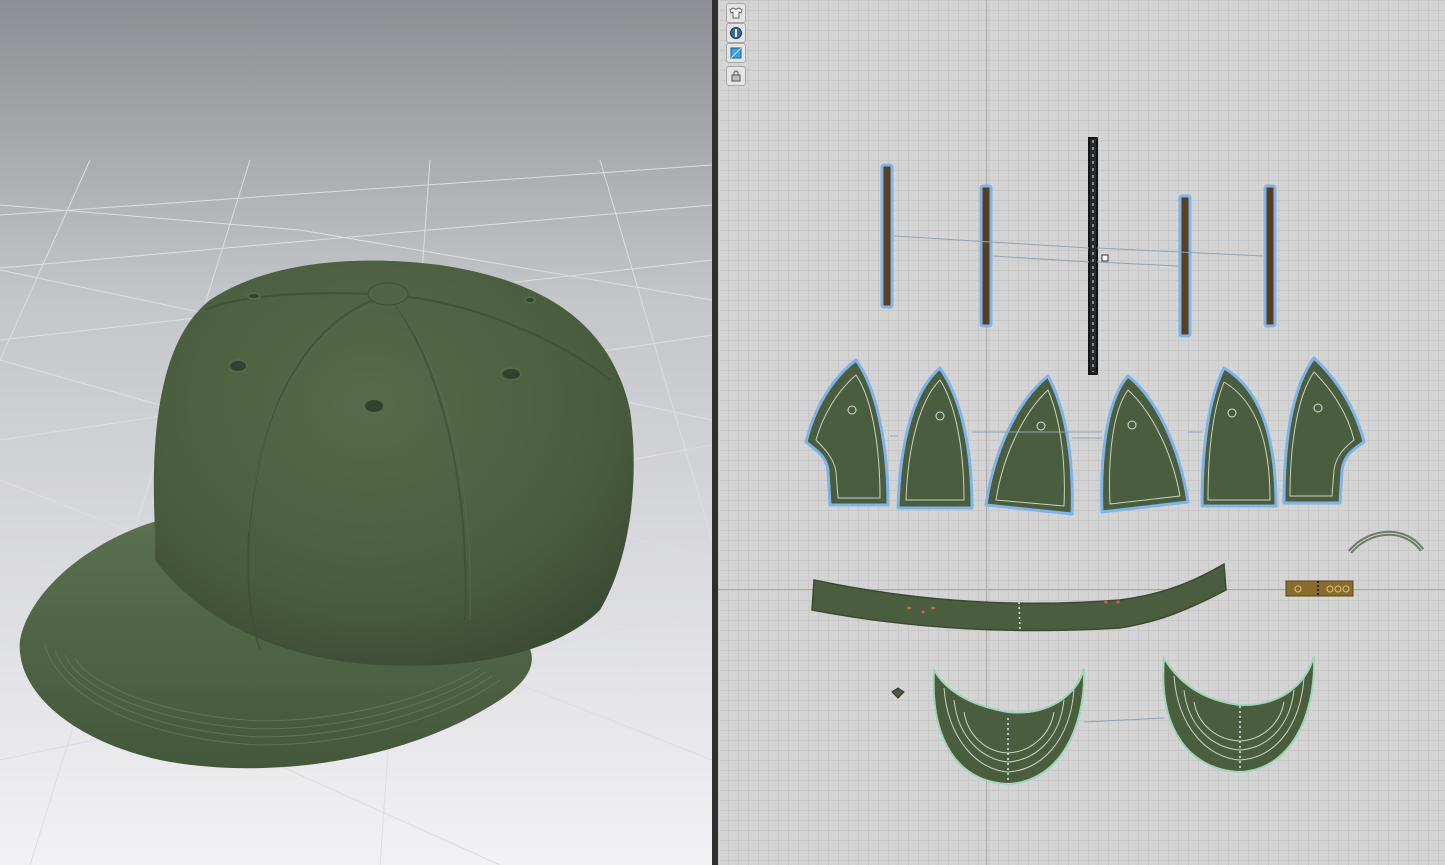 The height and width of the screenshot is (865, 1445). What do you see at coordinates (1078, 256) in the screenshot?
I see `seam-tapes` at bounding box center [1078, 256].